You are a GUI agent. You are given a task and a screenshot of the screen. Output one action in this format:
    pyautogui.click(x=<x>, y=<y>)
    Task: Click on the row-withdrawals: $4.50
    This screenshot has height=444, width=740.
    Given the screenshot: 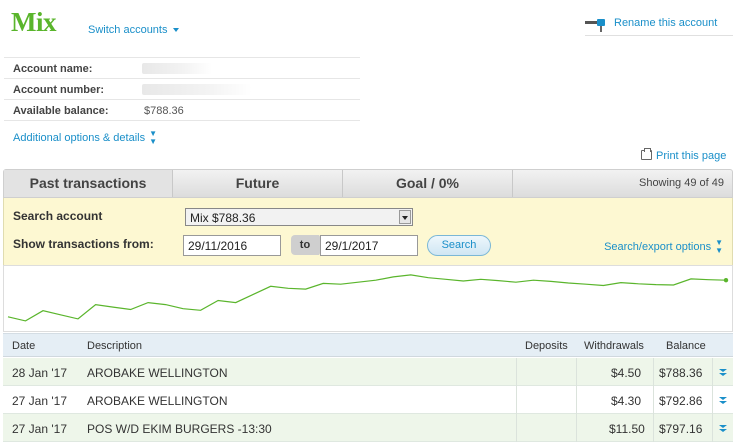 What is the action you would take?
    pyautogui.click(x=626, y=373)
    